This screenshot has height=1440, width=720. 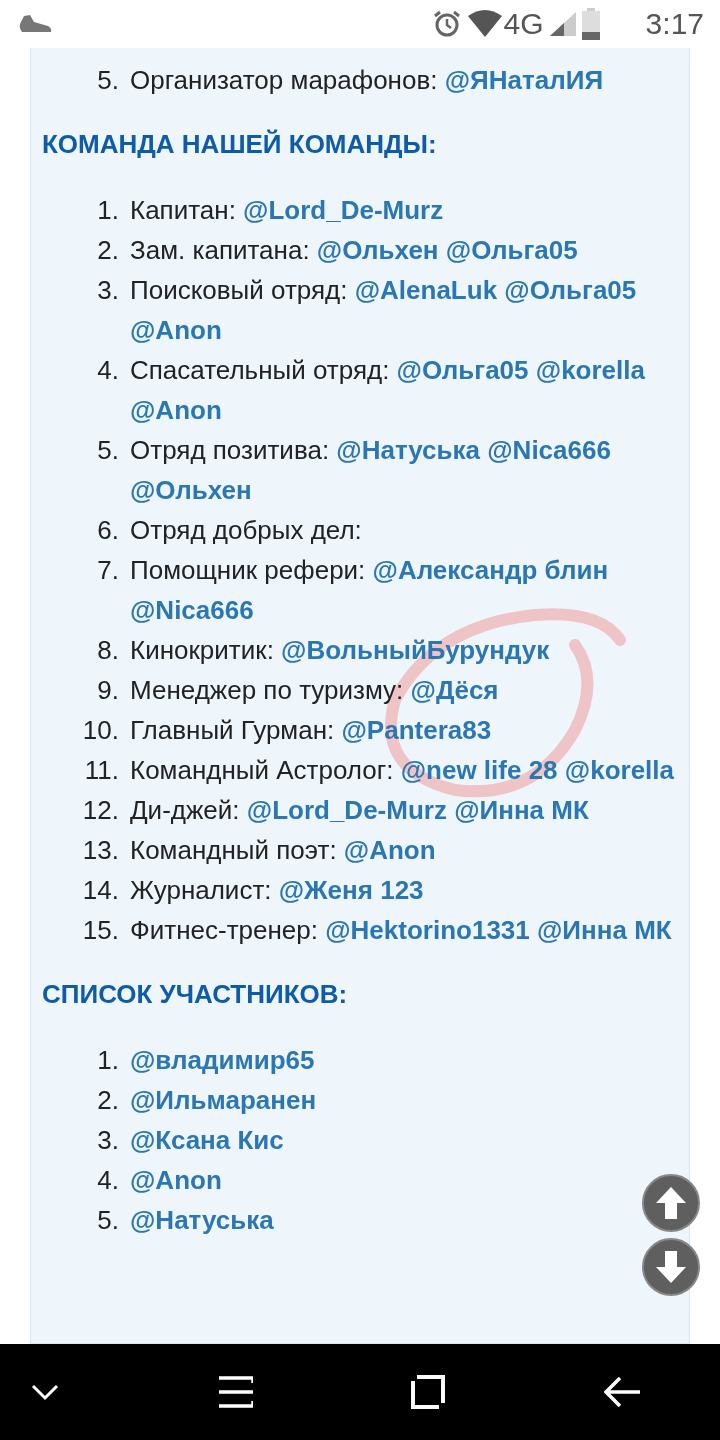 I want to click on mention-link: @Pantera83, so click(x=416, y=730).